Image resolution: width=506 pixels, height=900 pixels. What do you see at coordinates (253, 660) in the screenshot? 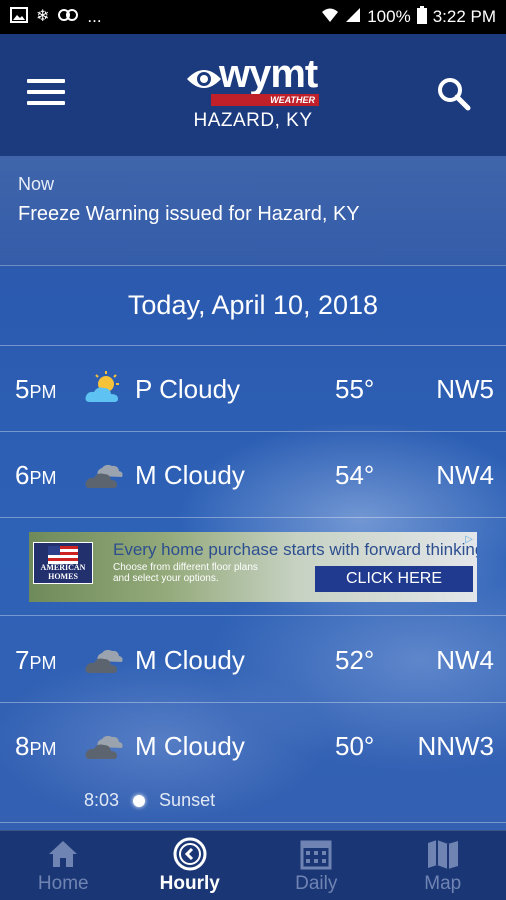
I see `hourly-row: 7PM M Cloudy 52° NW4` at bounding box center [253, 660].